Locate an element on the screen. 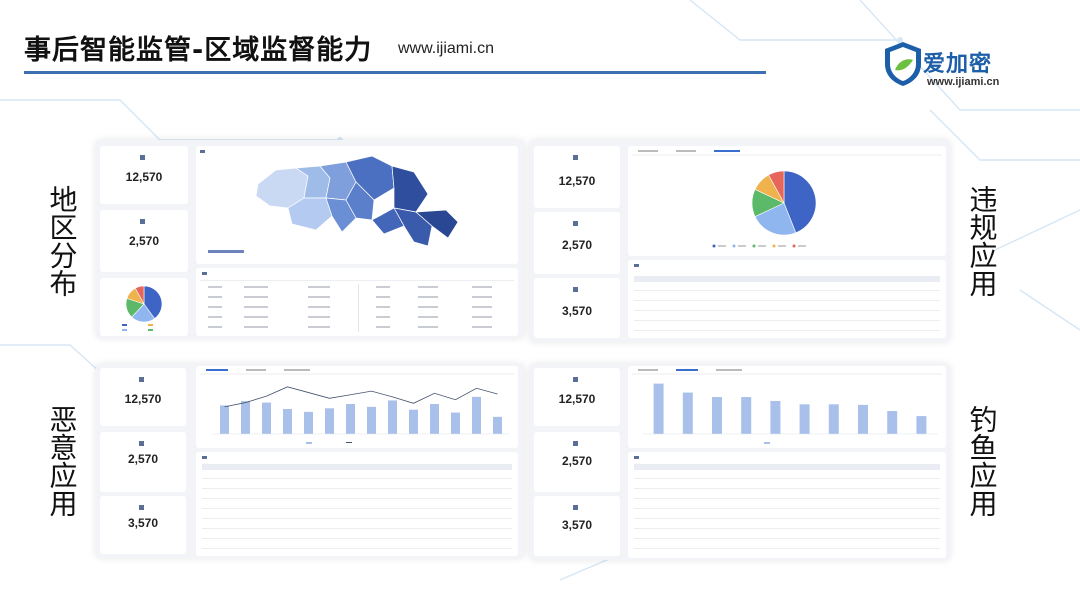  map-region is located at coordinates (410, 189).